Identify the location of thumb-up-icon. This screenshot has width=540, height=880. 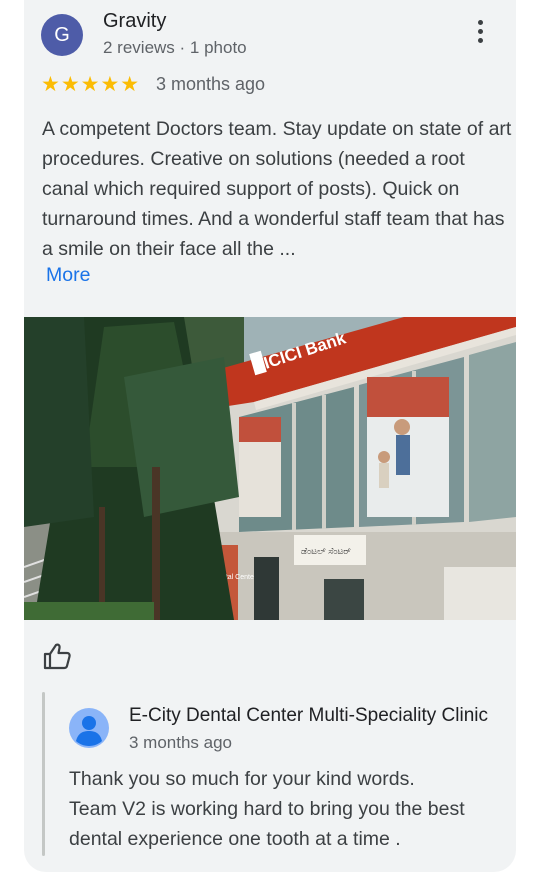
(57, 656).